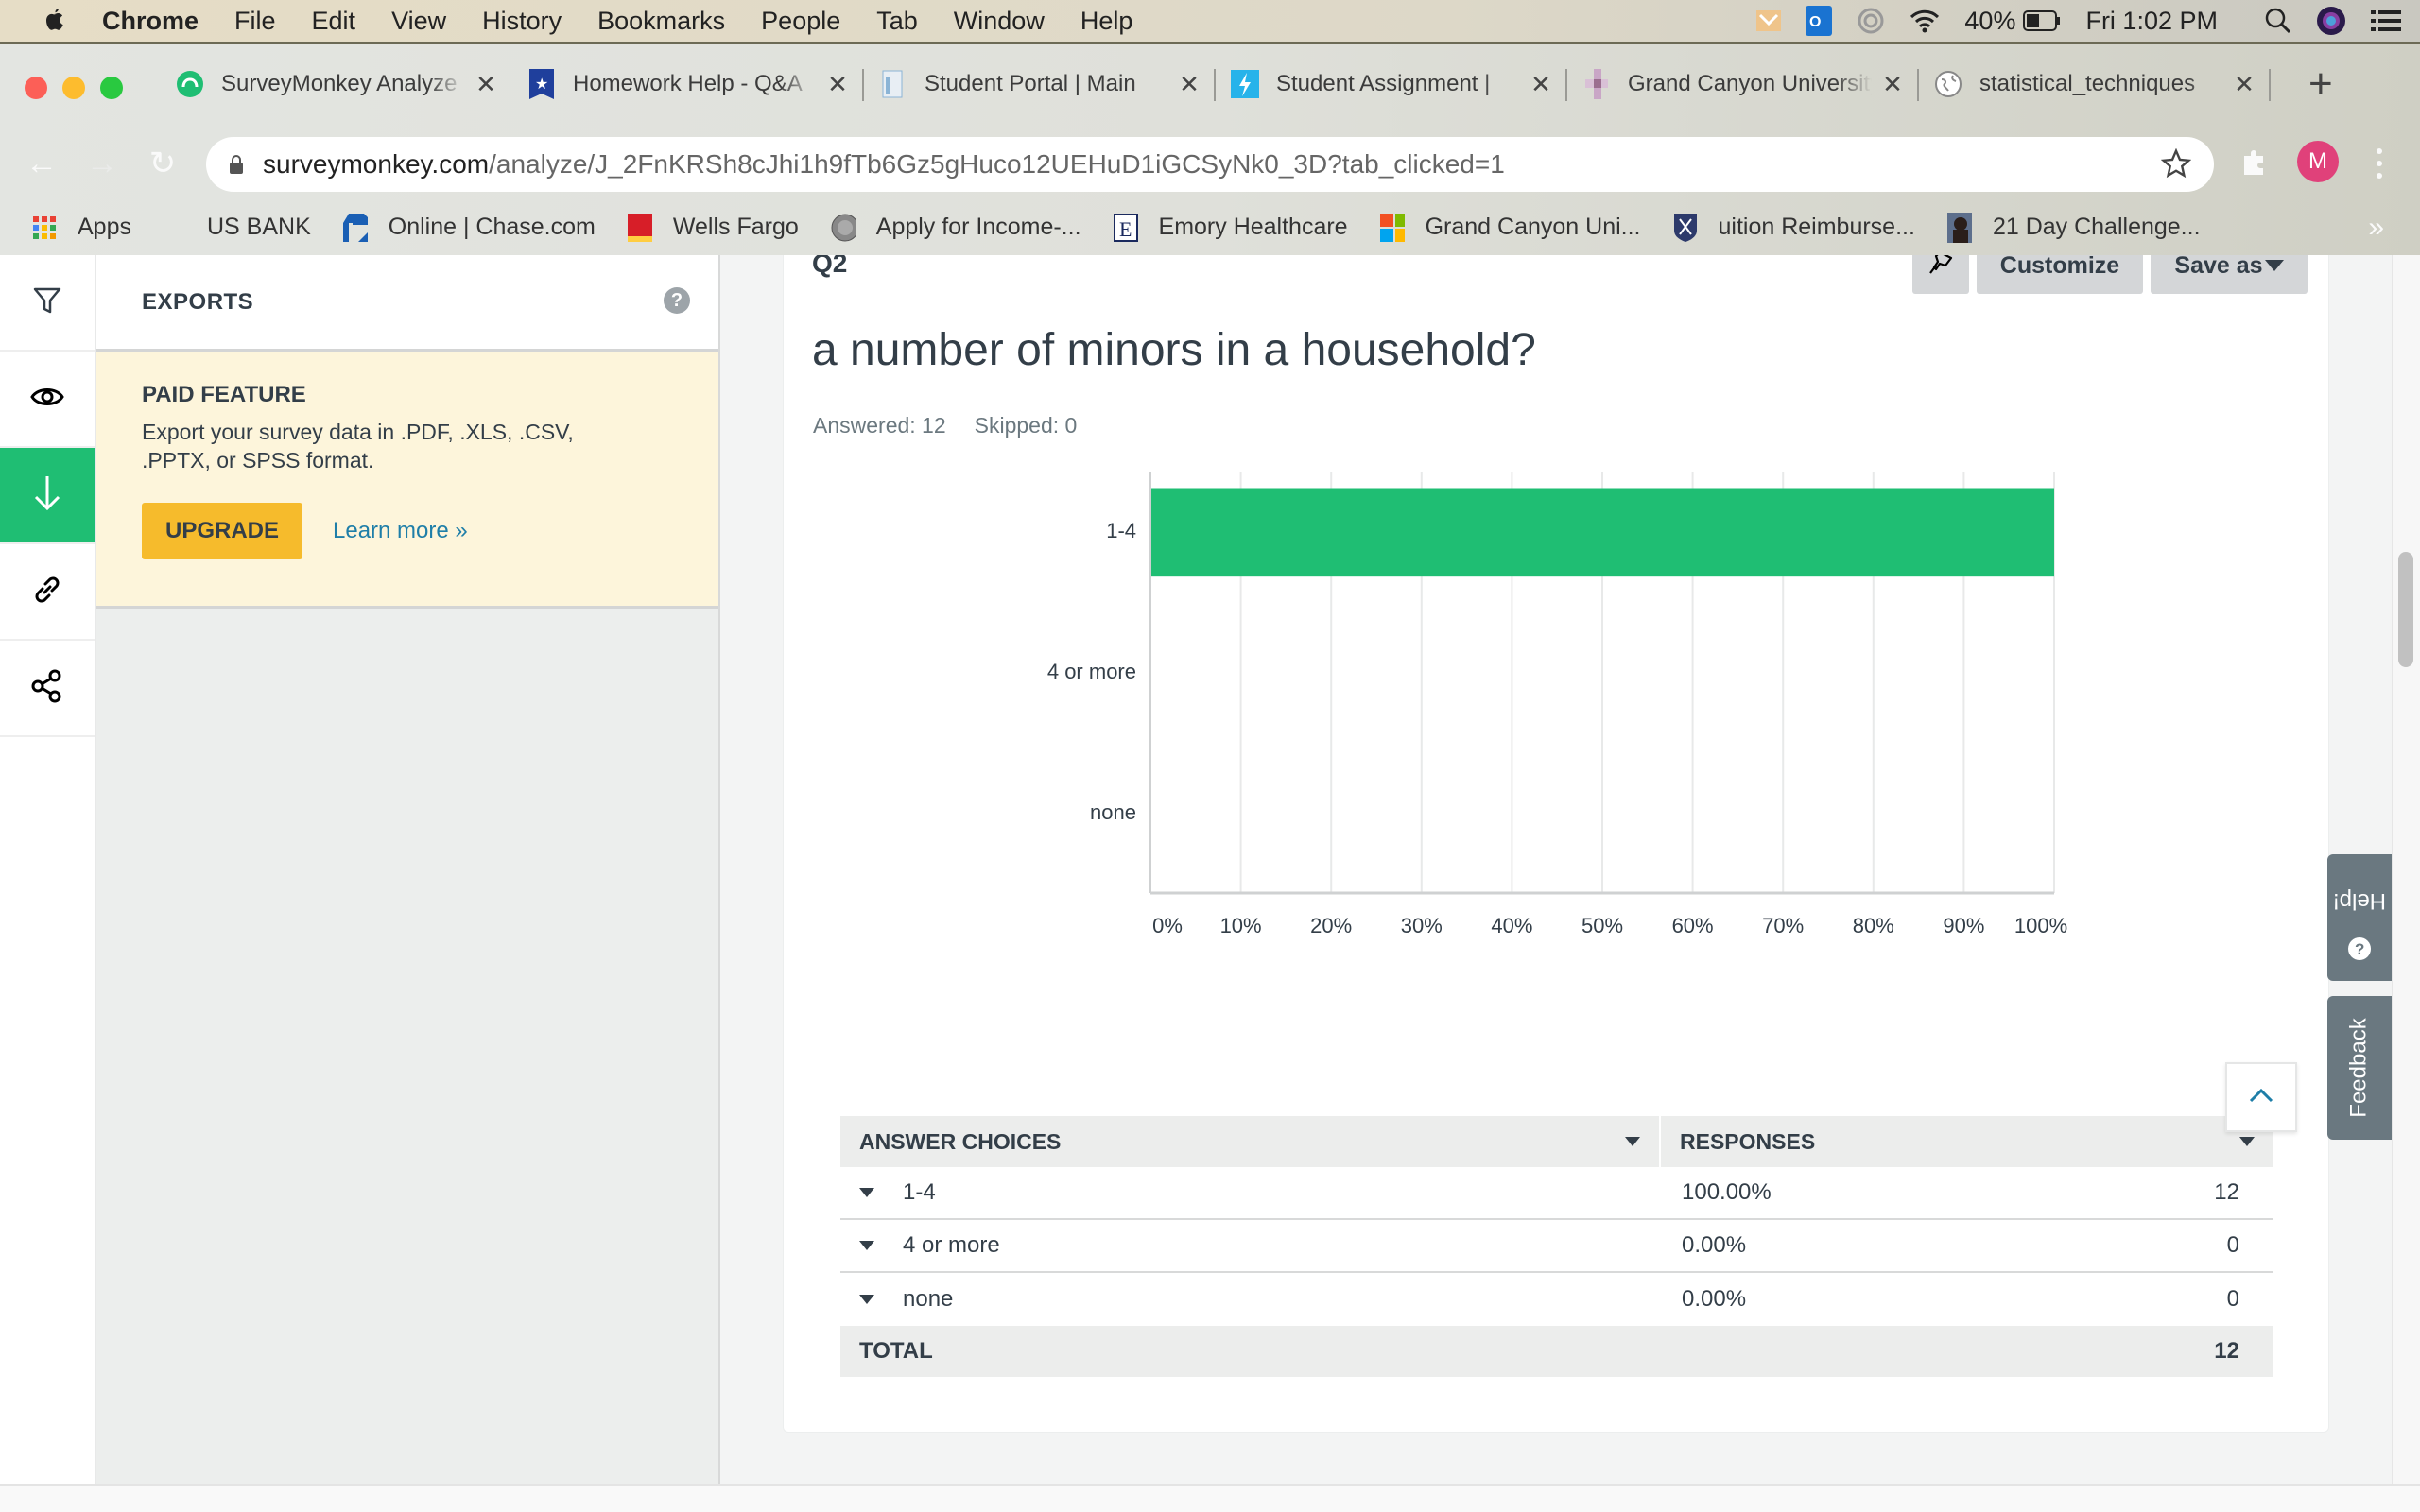  Describe the element at coordinates (1967, 1141) in the screenshot. I see `responses-header: RESPONSES` at that location.